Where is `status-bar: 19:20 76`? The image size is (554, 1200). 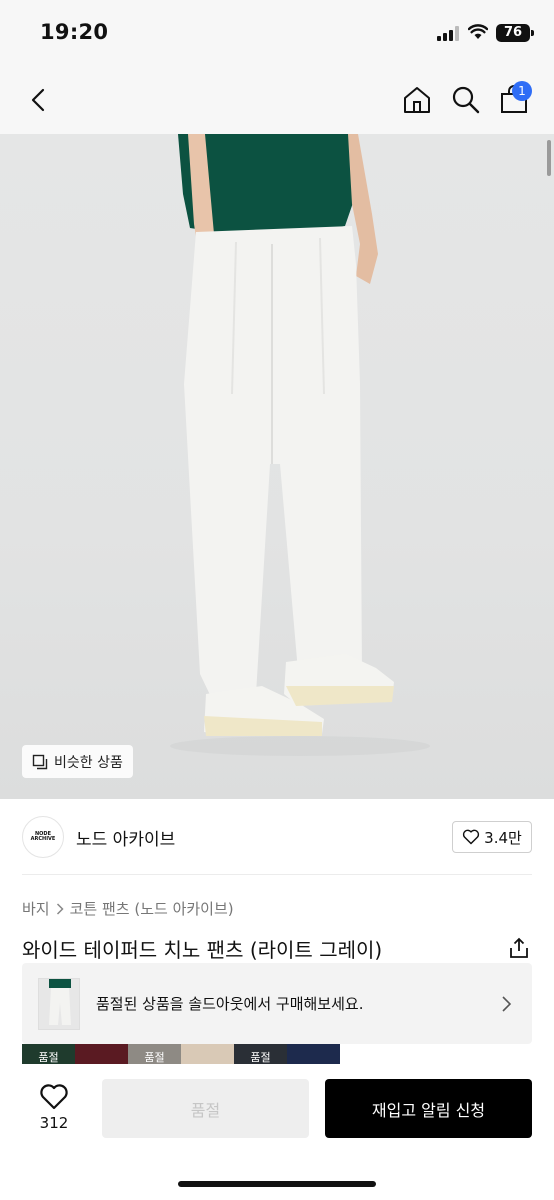 status-bar: 19:20 76 is located at coordinates (277, 33).